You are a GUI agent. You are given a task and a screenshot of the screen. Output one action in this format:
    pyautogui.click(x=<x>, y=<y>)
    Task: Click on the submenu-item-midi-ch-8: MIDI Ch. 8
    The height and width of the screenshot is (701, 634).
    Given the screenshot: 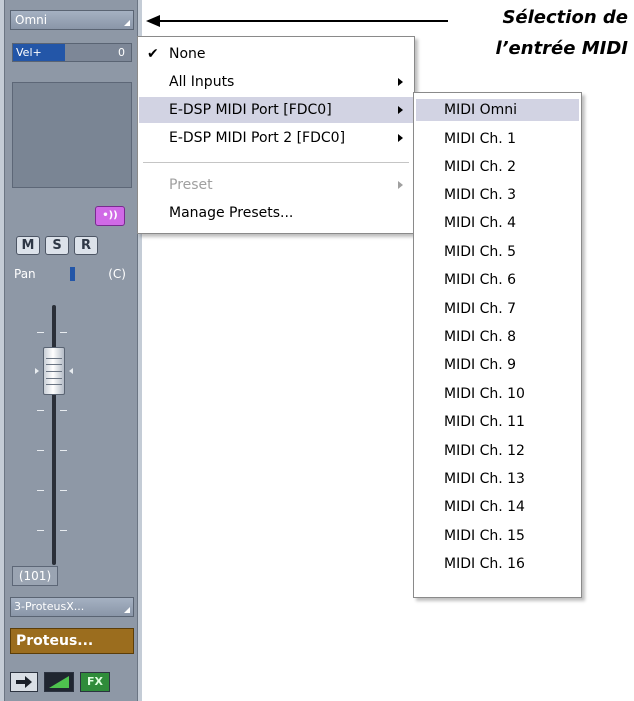 What is the action you would take?
    pyautogui.click(x=497, y=337)
    